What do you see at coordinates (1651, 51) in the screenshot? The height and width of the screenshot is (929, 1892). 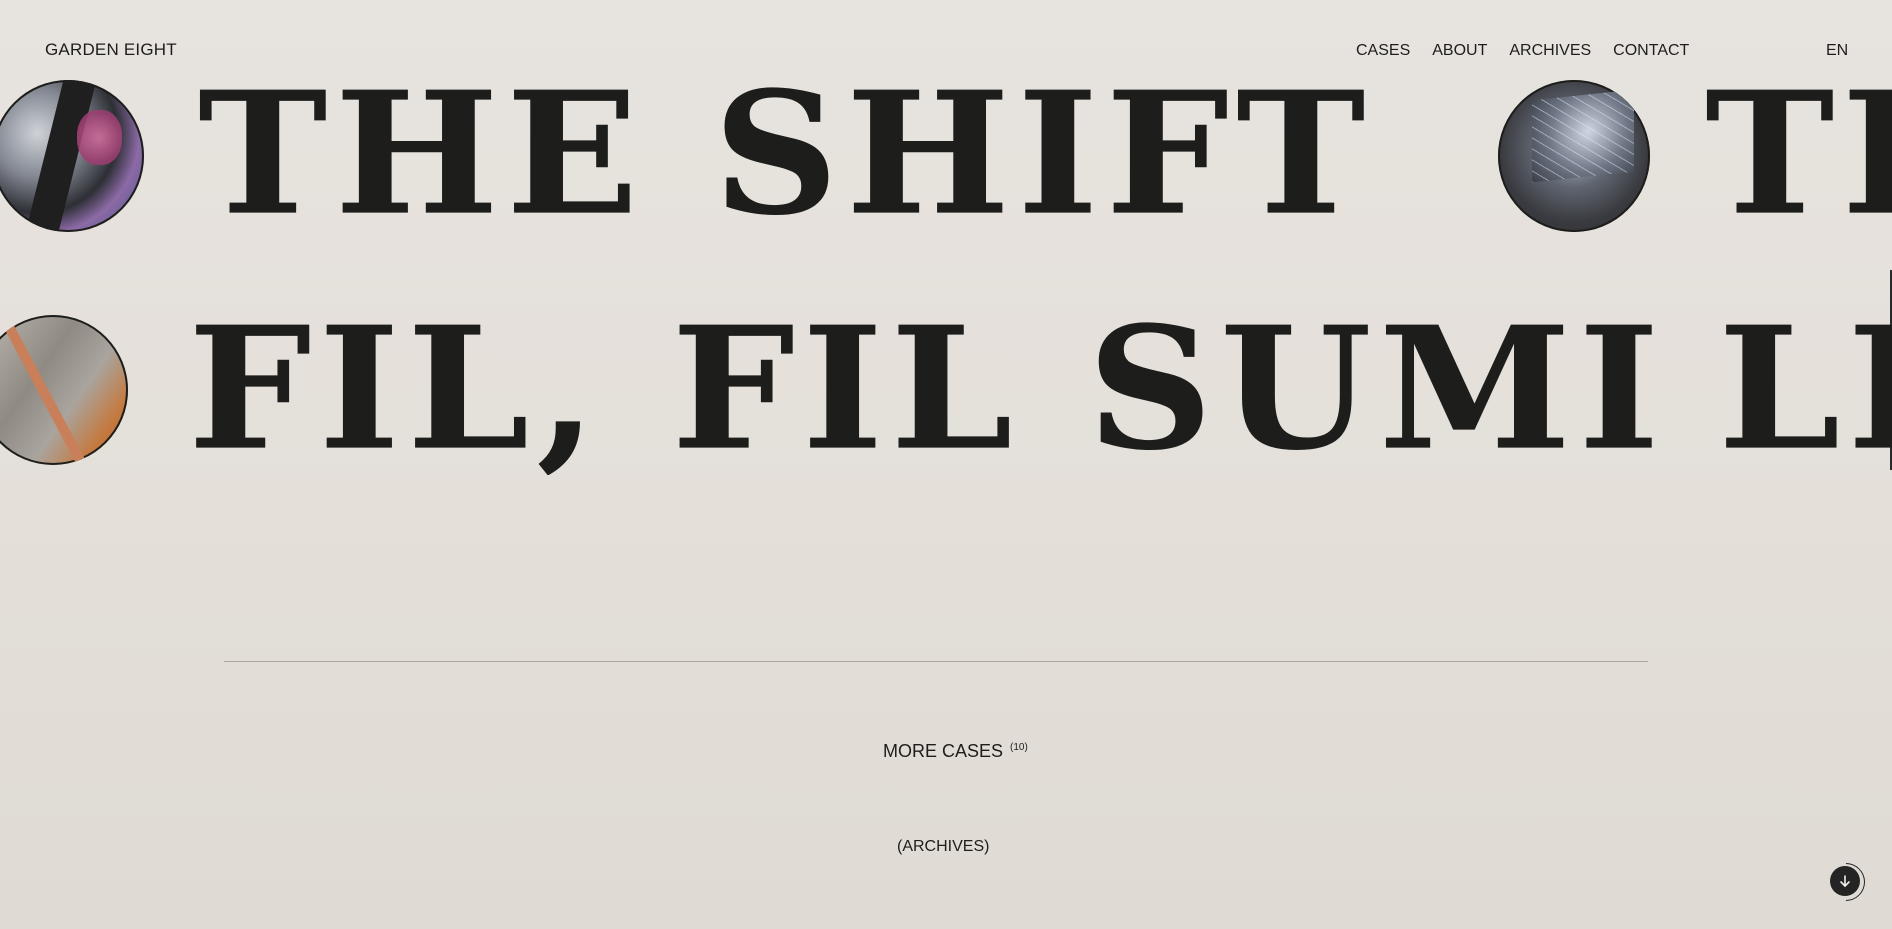 I see `nav-contact: CONTACT` at bounding box center [1651, 51].